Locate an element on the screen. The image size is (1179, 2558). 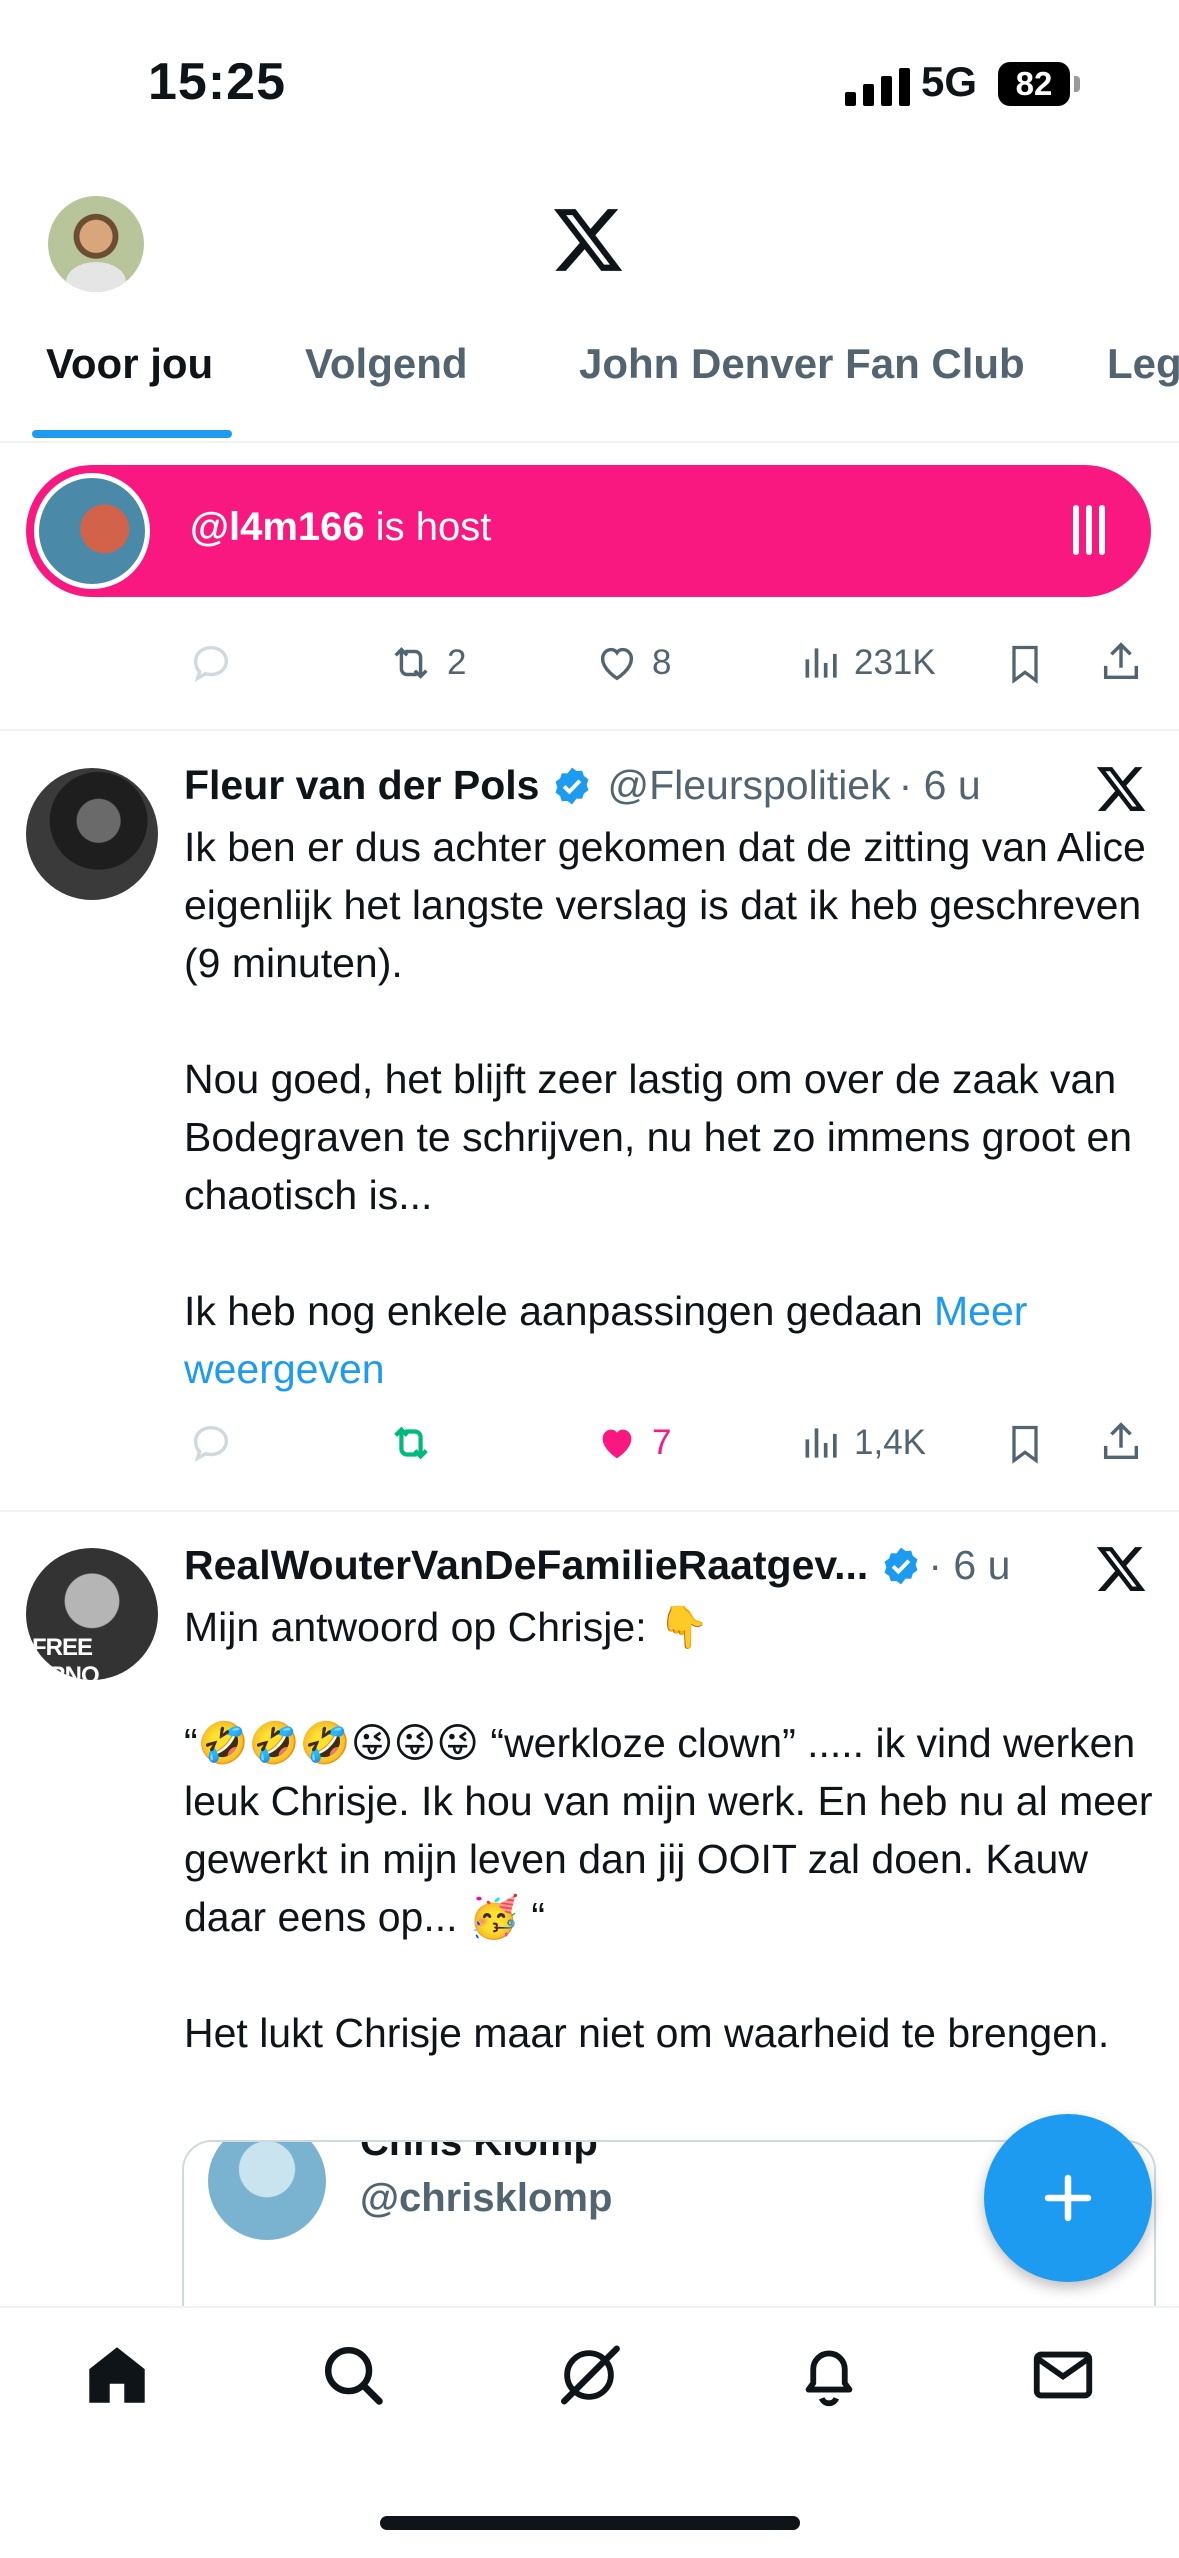
quoted-author-avatar is located at coordinates (267, 2191).